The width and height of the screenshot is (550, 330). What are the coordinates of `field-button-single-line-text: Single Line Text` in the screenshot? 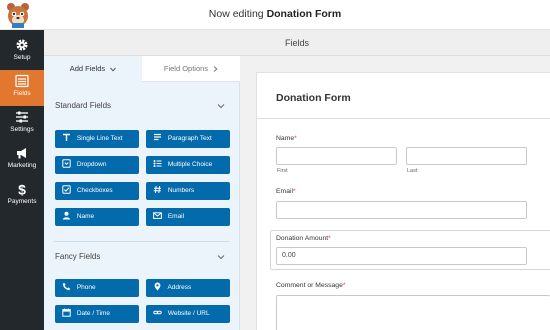 It's located at (97, 139).